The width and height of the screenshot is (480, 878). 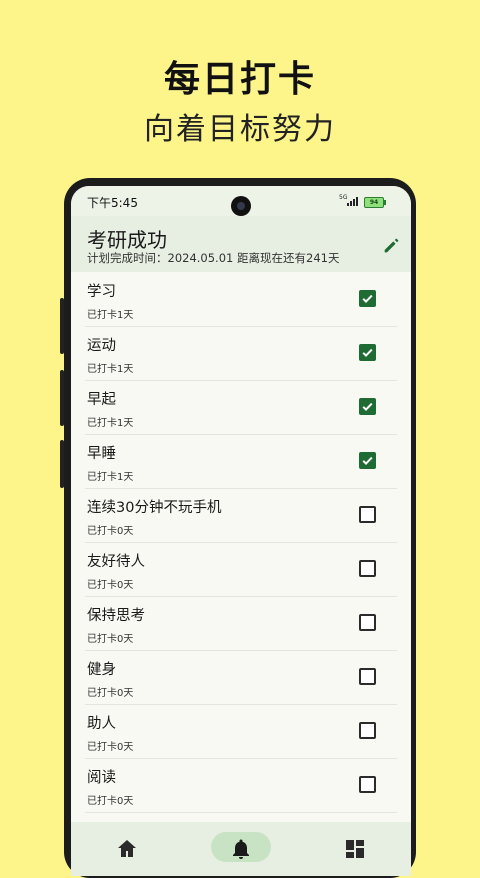 I want to click on habit-row: 运动已打卡1天, so click(x=241, y=354).